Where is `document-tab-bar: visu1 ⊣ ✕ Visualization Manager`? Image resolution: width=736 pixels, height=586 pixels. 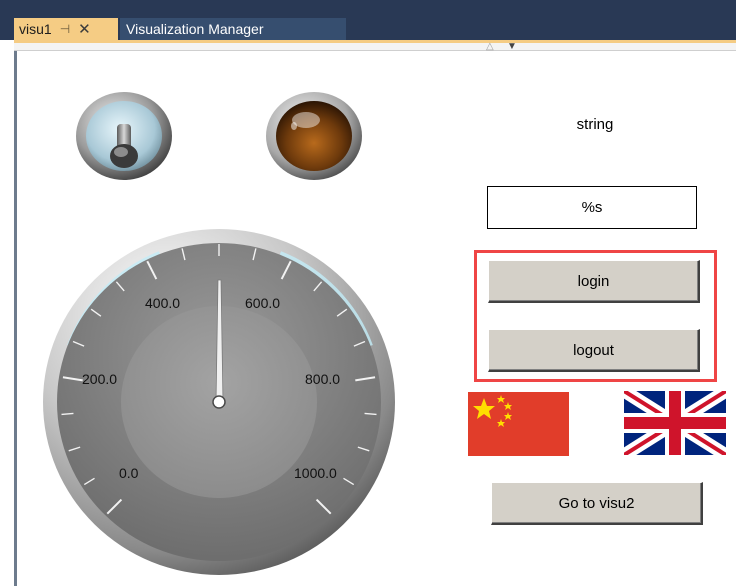
document-tab-bar: visu1 ⊣ ✕ Visualization Manager is located at coordinates (368, 20).